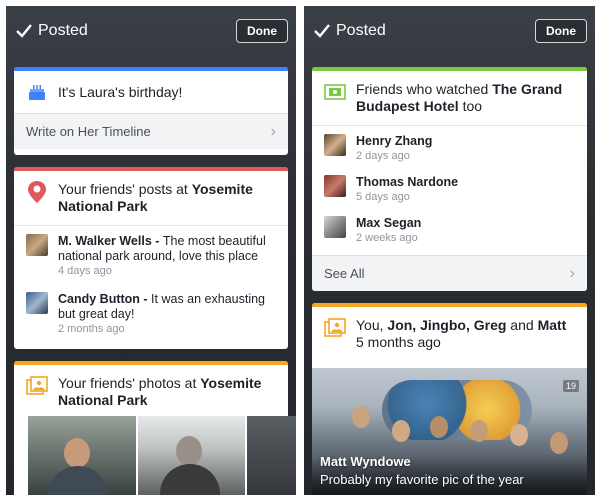 This screenshot has width=600, height=501. I want to click on friend-name: Max Segan, so click(388, 223).